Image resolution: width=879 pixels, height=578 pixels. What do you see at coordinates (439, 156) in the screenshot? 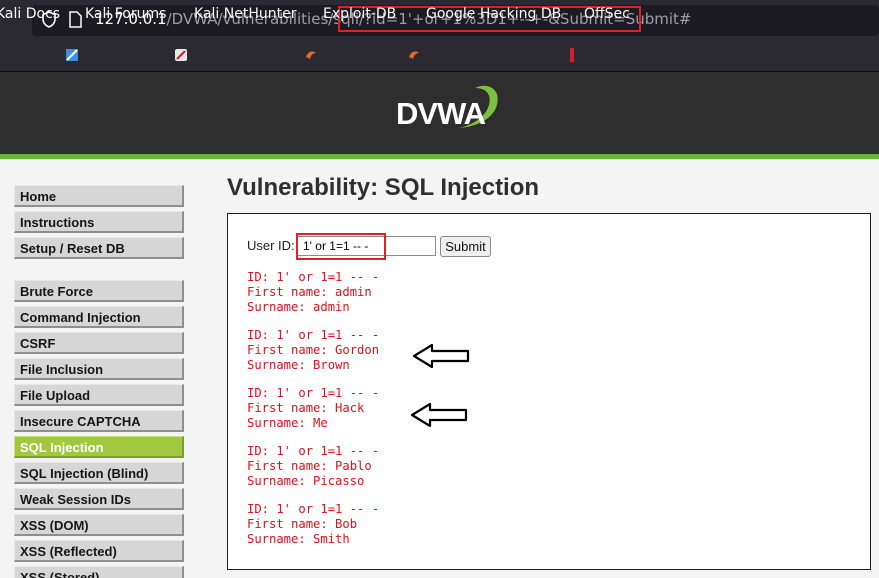
I see `header-accent-bar` at bounding box center [439, 156].